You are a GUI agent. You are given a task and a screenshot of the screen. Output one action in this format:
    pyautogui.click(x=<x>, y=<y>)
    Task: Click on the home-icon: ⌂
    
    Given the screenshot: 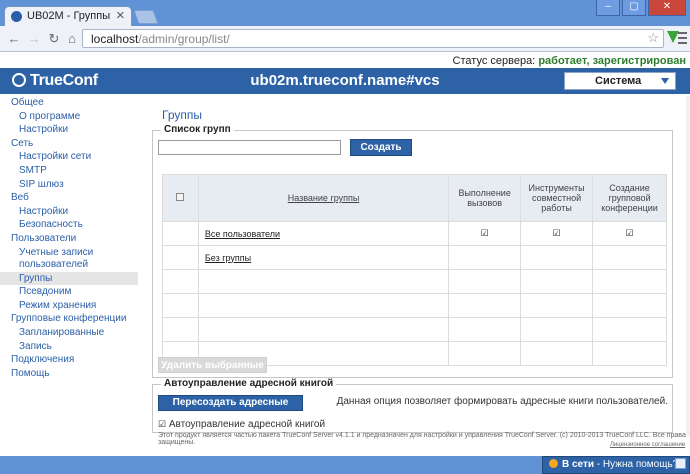 What is the action you would take?
    pyautogui.click(x=72, y=39)
    